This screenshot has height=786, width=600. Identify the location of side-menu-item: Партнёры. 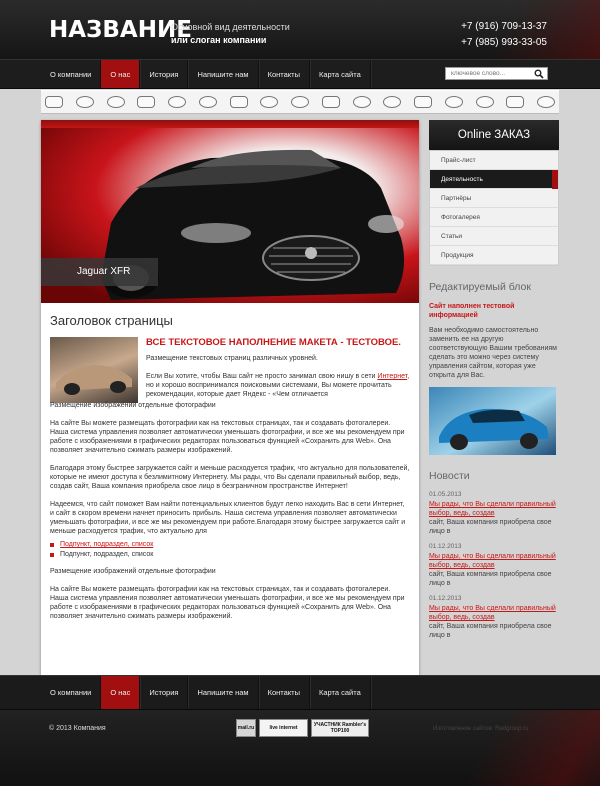
(494, 198).